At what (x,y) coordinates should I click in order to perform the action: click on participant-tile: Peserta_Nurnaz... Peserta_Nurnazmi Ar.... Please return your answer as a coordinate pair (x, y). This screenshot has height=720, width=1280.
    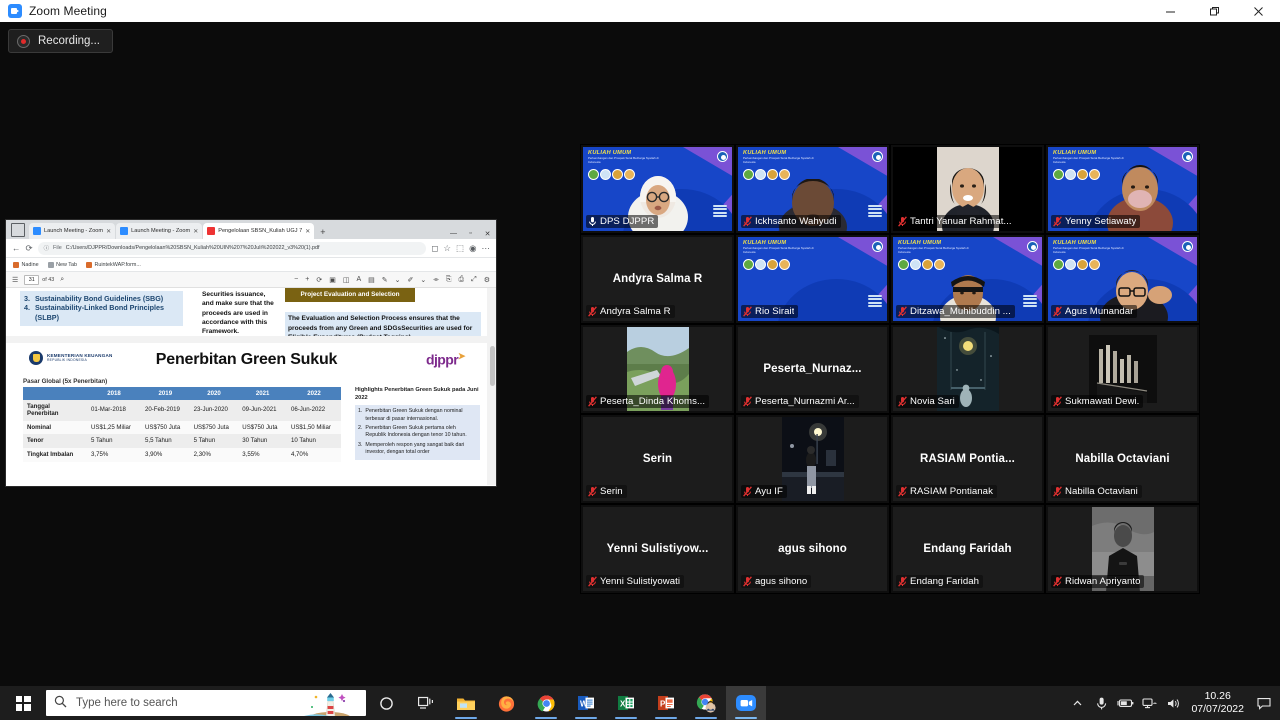
    Looking at the image, I should click on (812, 369).